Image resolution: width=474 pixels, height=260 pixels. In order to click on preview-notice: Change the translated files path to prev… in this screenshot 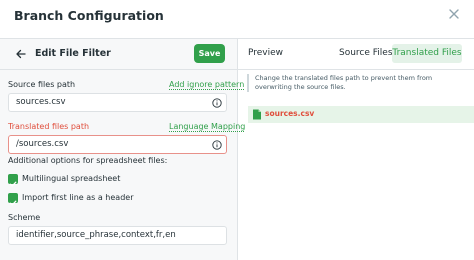, I will do `click(357, 83)`.